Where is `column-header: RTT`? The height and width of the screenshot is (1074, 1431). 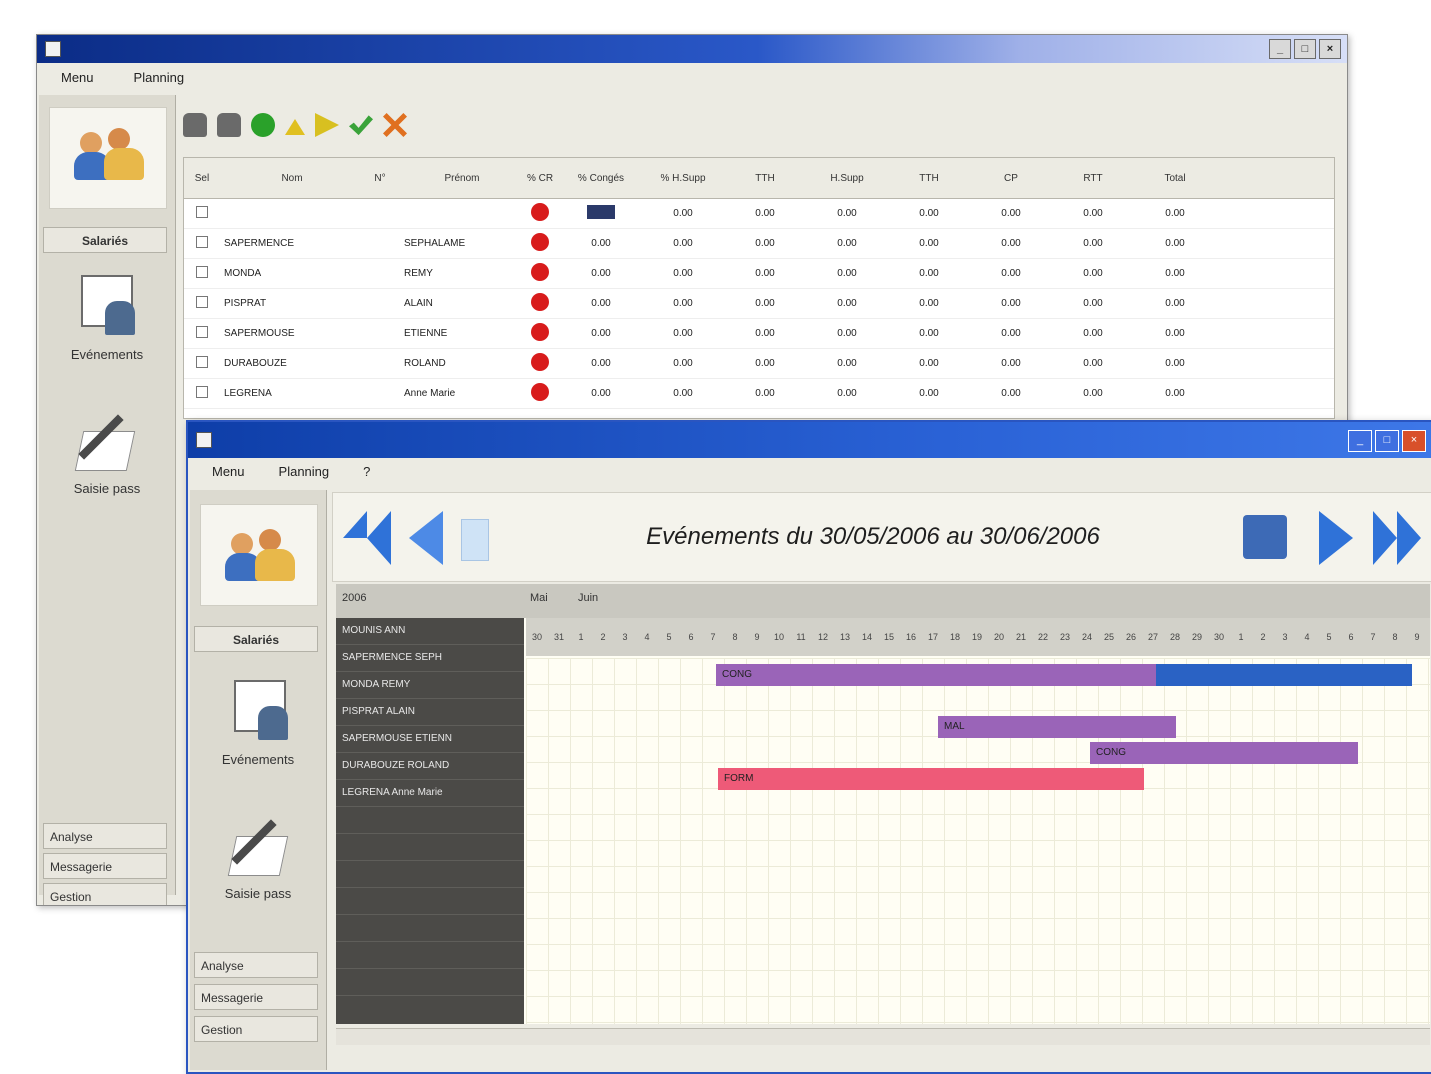
column-header: RTT is located at coordinates (1093, 178).